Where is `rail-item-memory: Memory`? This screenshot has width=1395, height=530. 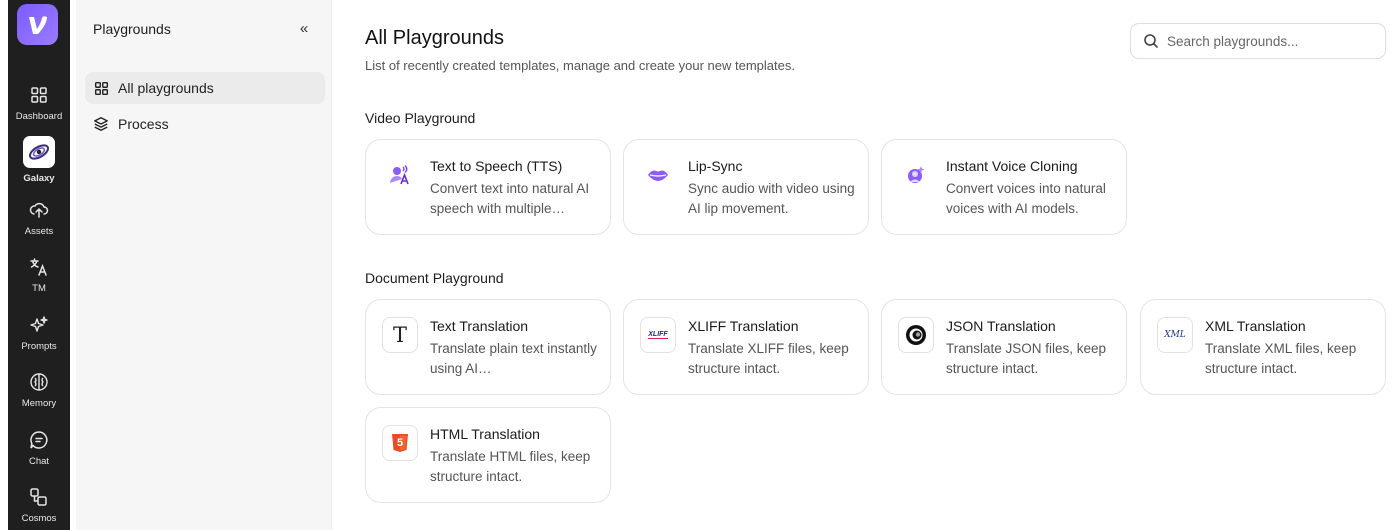
rail-item-memory: Memory is located at coordinates (39, 390).